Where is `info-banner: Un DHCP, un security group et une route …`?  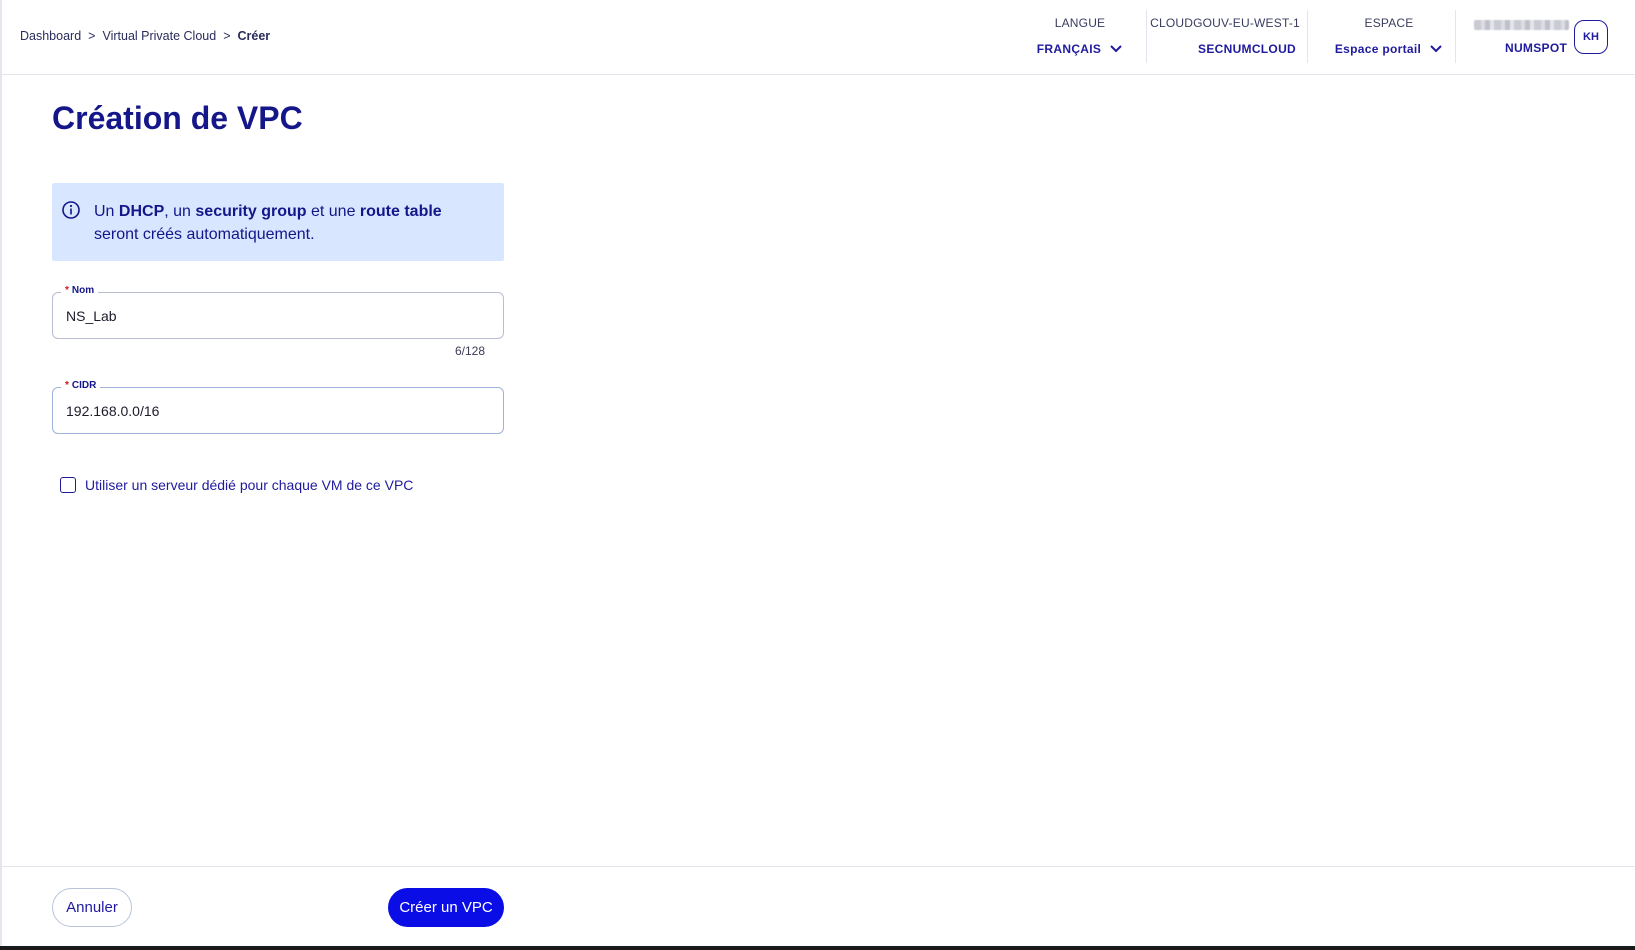 info-banner: Un DHCP, un security group et une route … is located at coordinates (278, 222).